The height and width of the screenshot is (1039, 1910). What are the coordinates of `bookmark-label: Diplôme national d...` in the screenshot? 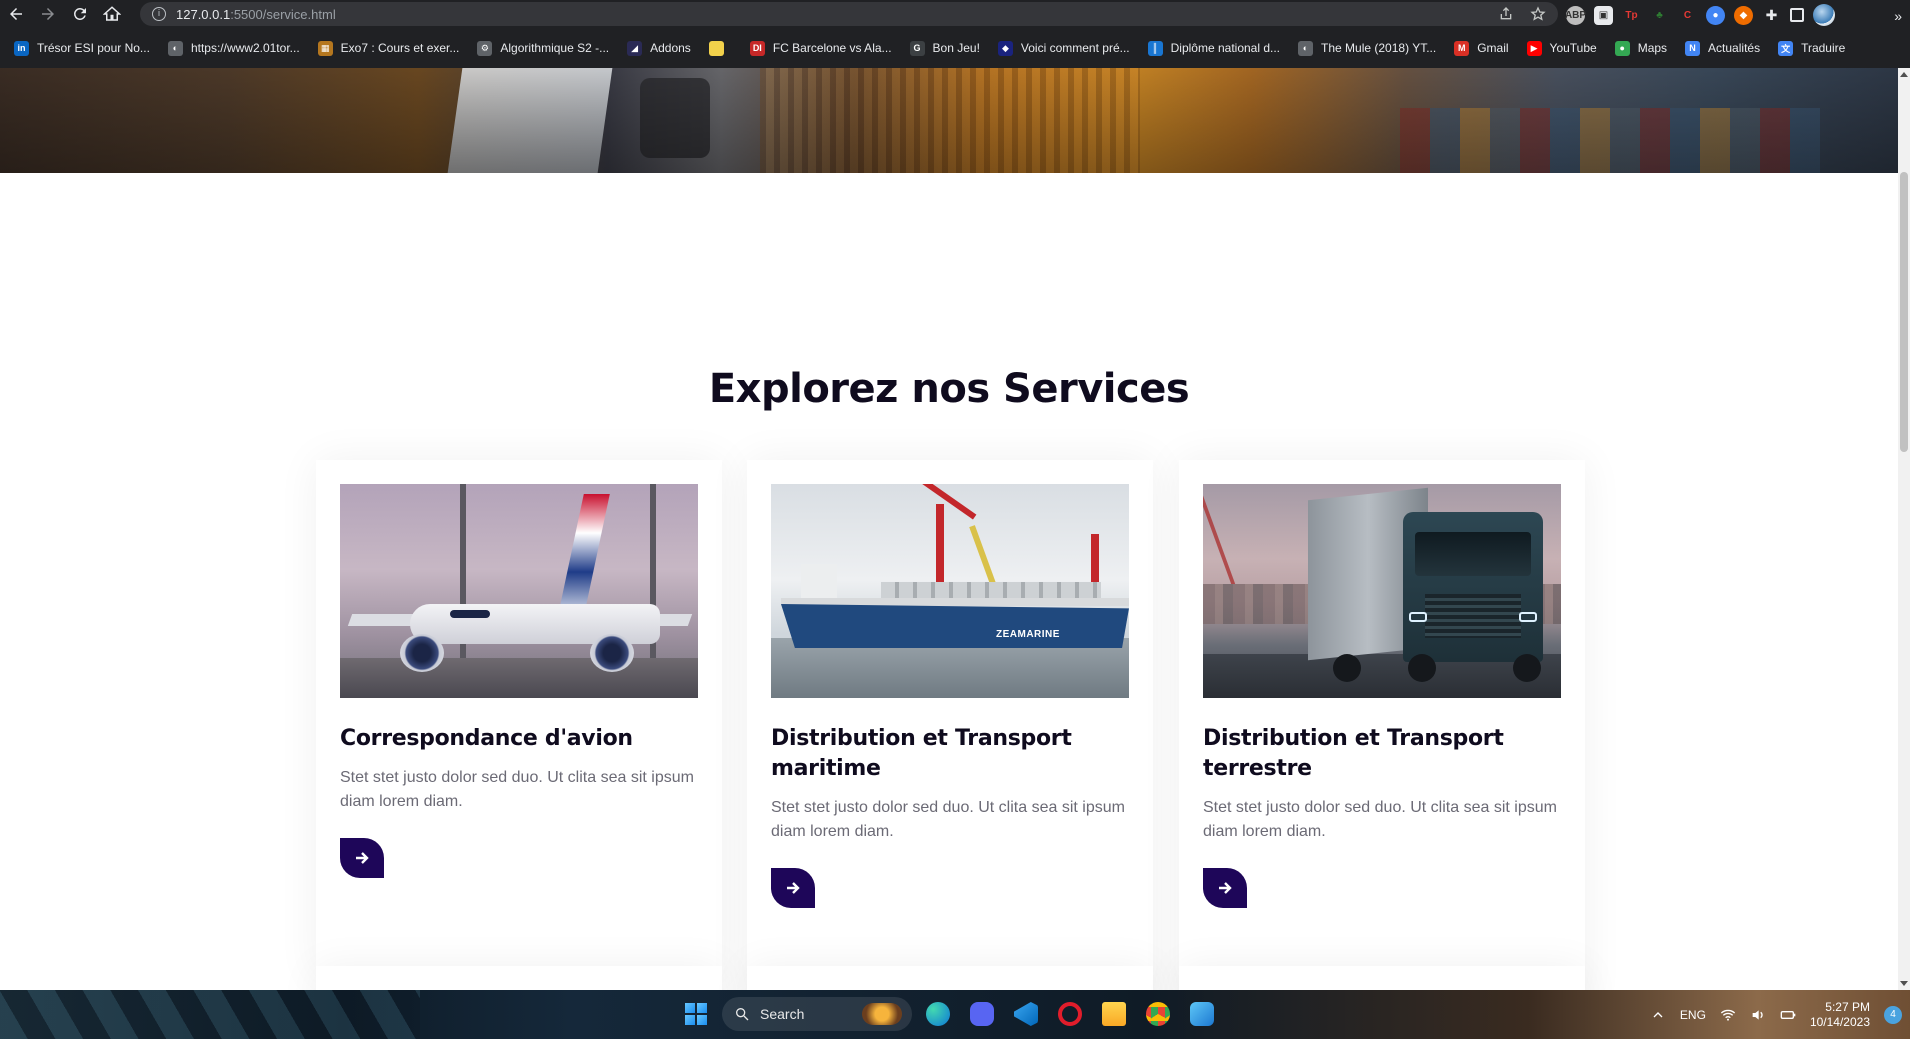 It's located at (1225, 48).